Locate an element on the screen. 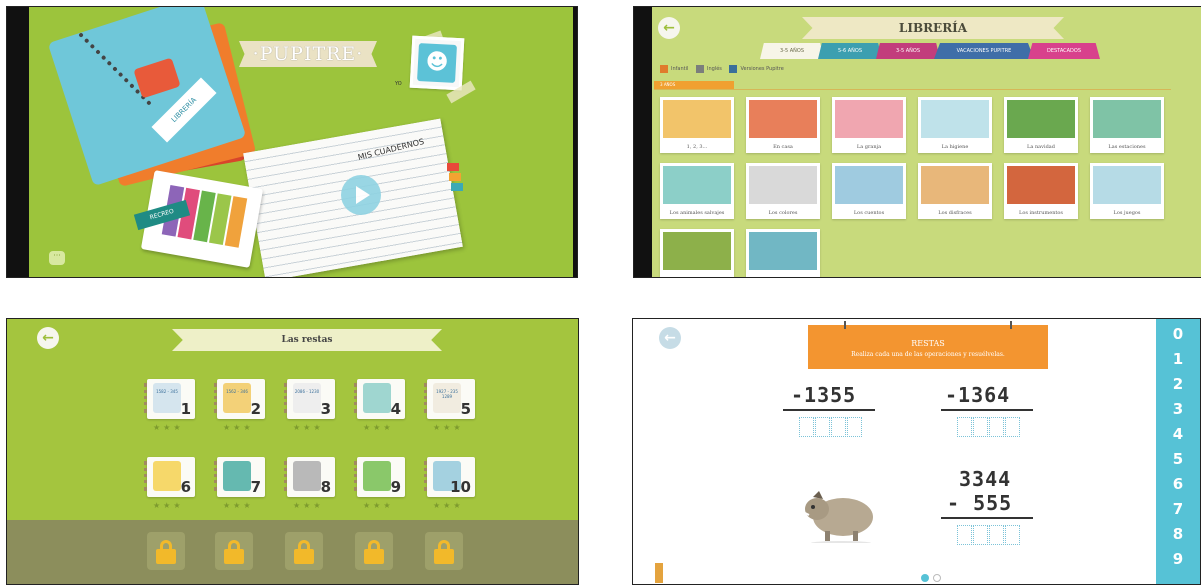  book-card: La navidad is located at coordinates (1041, 125).